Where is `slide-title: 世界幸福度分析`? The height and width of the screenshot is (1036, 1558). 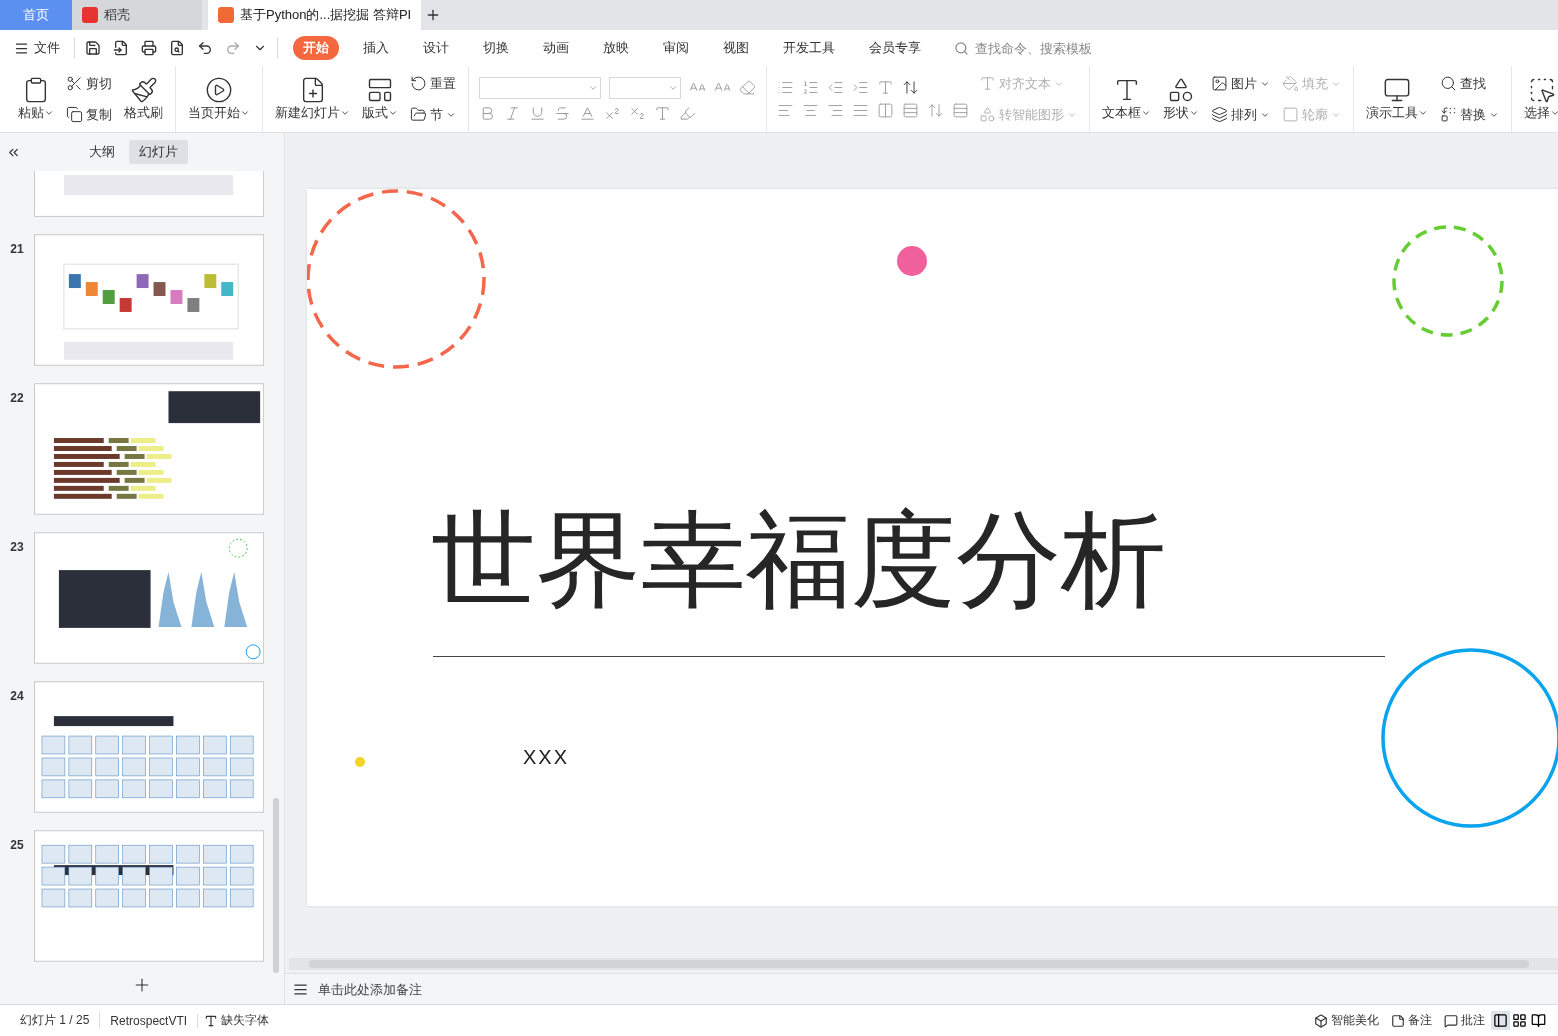 slide-title: 世界幸福度分析 is located at coordinates (798, 560).